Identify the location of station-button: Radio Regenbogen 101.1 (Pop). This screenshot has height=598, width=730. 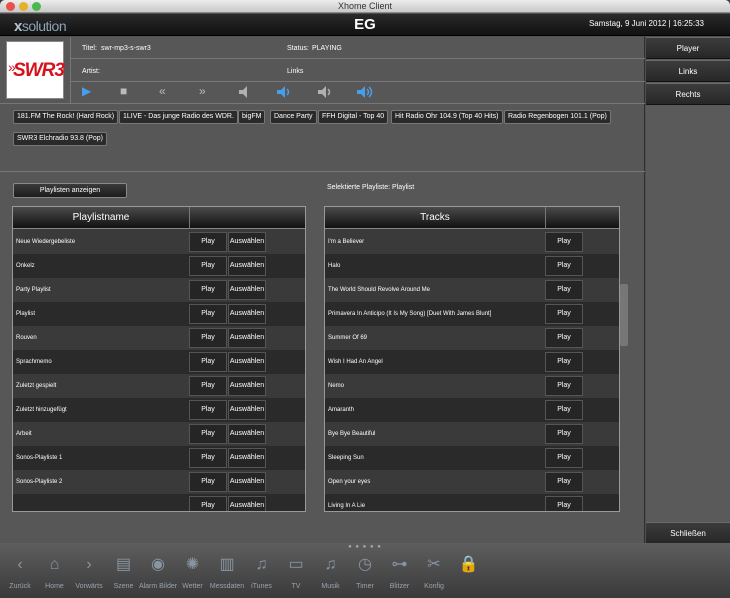
(557, 117).